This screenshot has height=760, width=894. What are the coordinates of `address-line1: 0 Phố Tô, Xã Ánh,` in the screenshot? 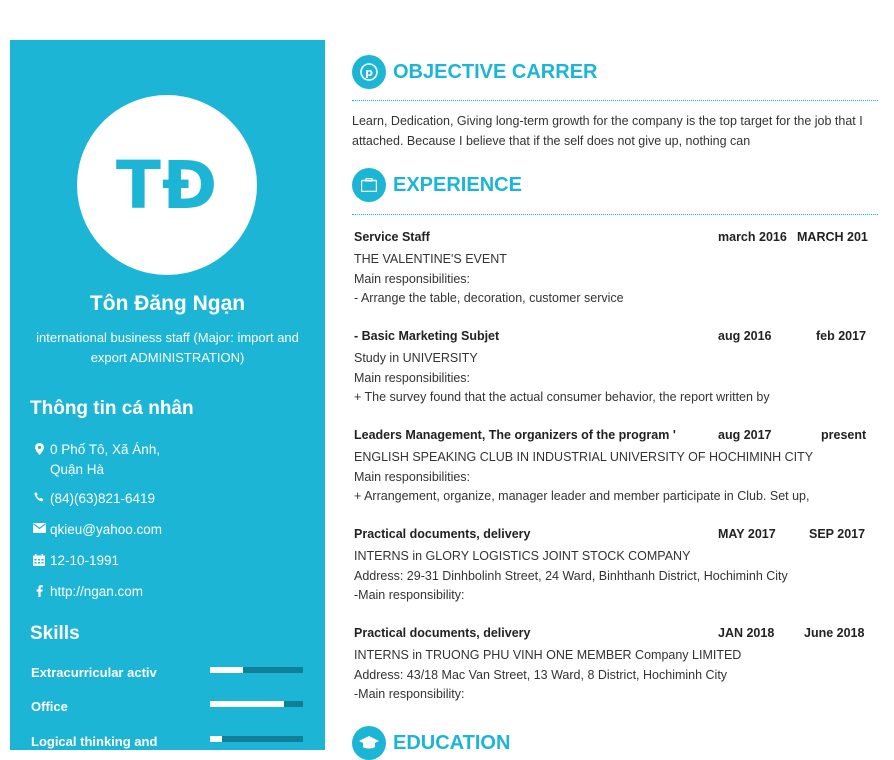 It's located at (105, 449).